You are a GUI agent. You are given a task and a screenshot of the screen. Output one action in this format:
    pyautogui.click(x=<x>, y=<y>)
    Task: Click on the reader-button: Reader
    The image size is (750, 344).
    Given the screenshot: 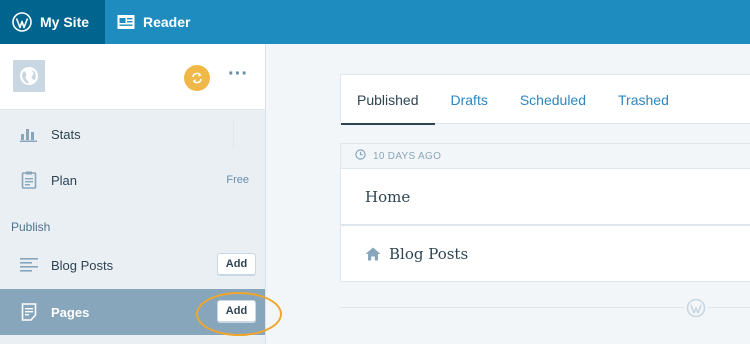 What is the action you would take?
    pyautogui.click(x=154, y=22)
    